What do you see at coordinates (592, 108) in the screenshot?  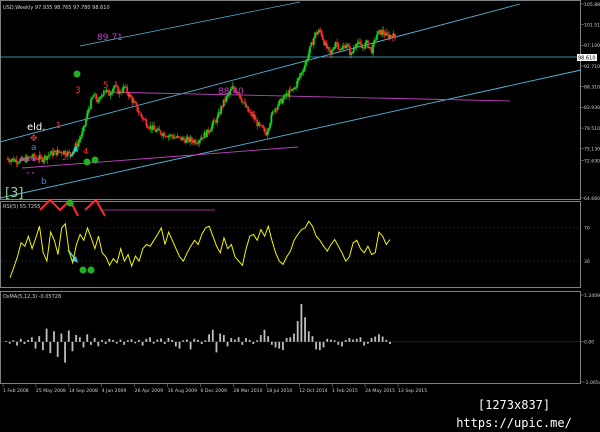 I see `price-tick-label: 83.930` at bounding box center [592, 108].